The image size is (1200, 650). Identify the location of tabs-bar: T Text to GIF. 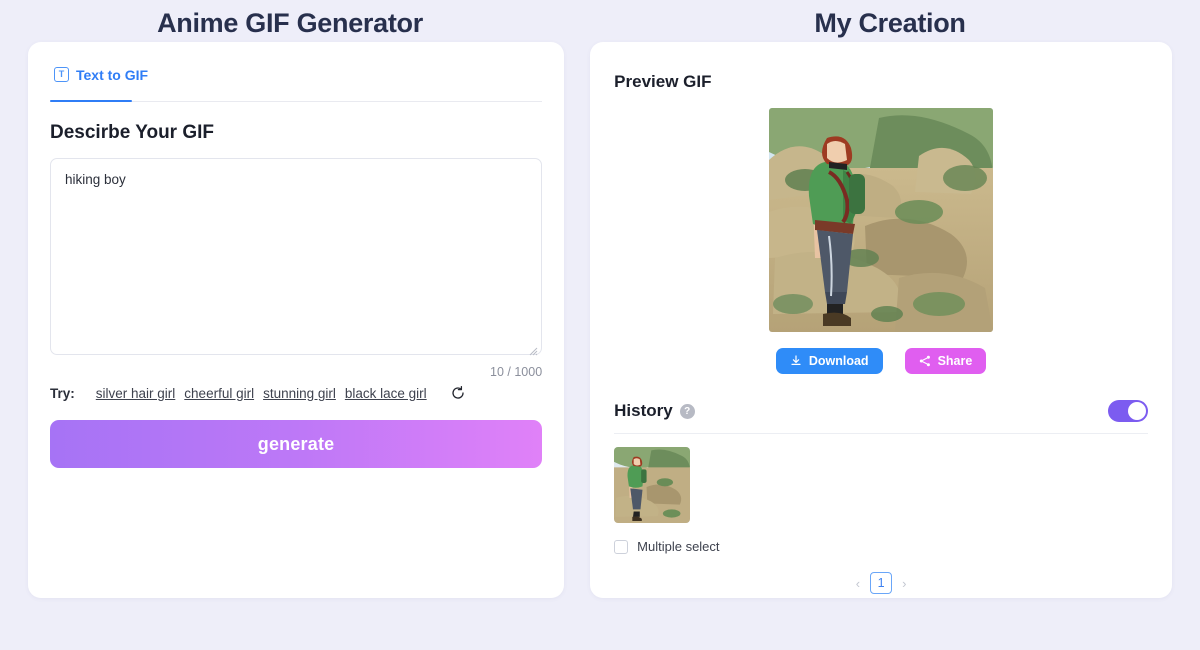
(296, 83).